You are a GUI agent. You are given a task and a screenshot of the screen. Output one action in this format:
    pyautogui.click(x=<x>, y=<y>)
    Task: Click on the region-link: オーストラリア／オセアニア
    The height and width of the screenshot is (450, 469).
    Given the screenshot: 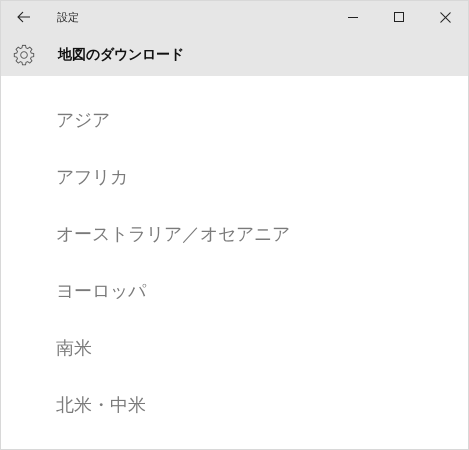 What is the action you would take?
    pyautogui.click(x=173, y=234)
    